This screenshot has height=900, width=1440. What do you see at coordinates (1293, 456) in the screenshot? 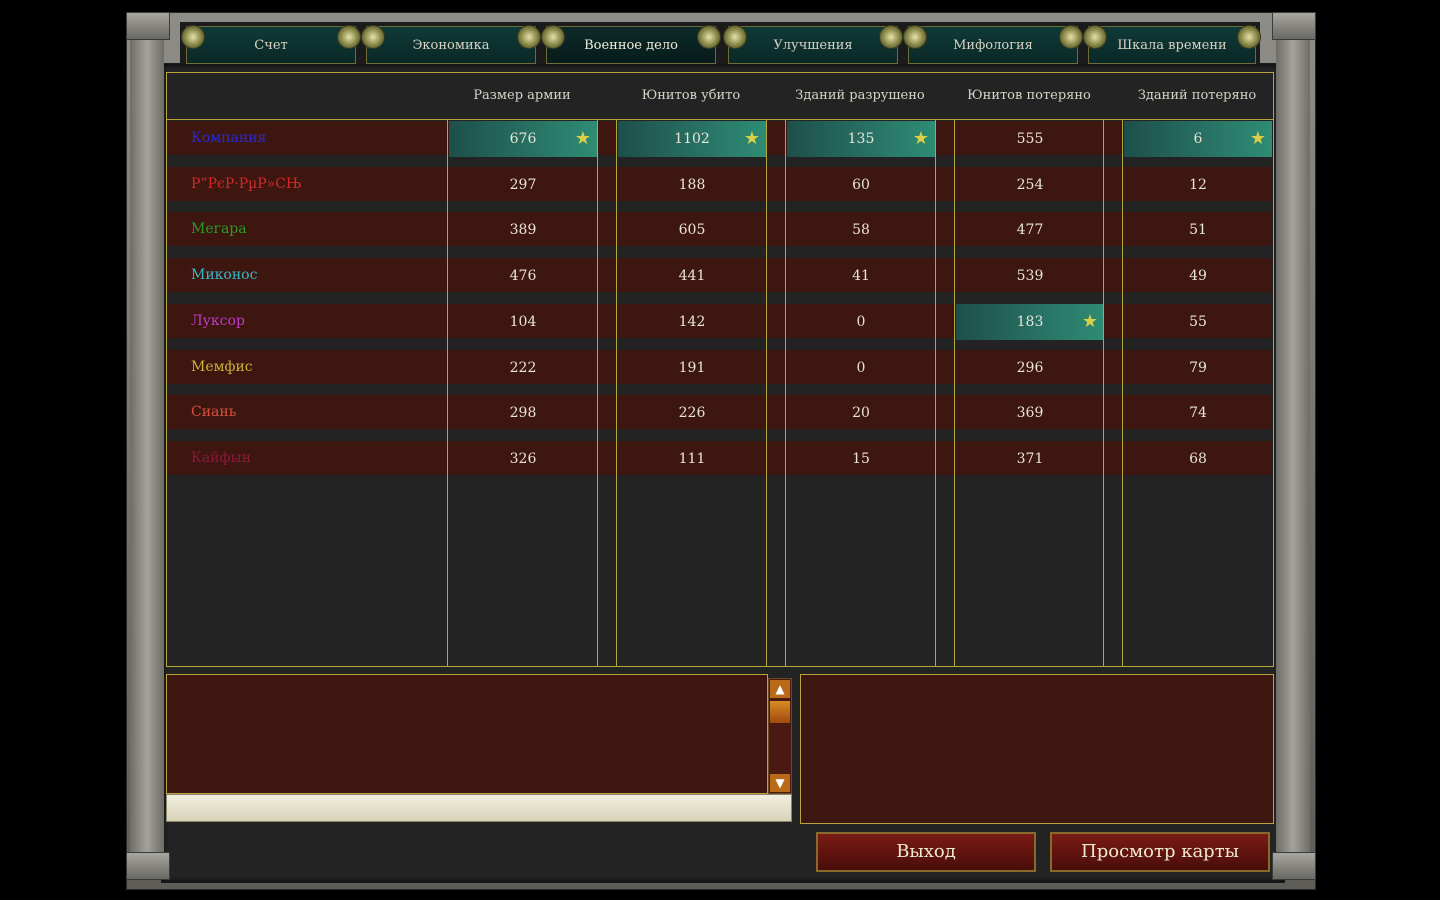
I see `right-pillar` at bounding box center [1293, 456].